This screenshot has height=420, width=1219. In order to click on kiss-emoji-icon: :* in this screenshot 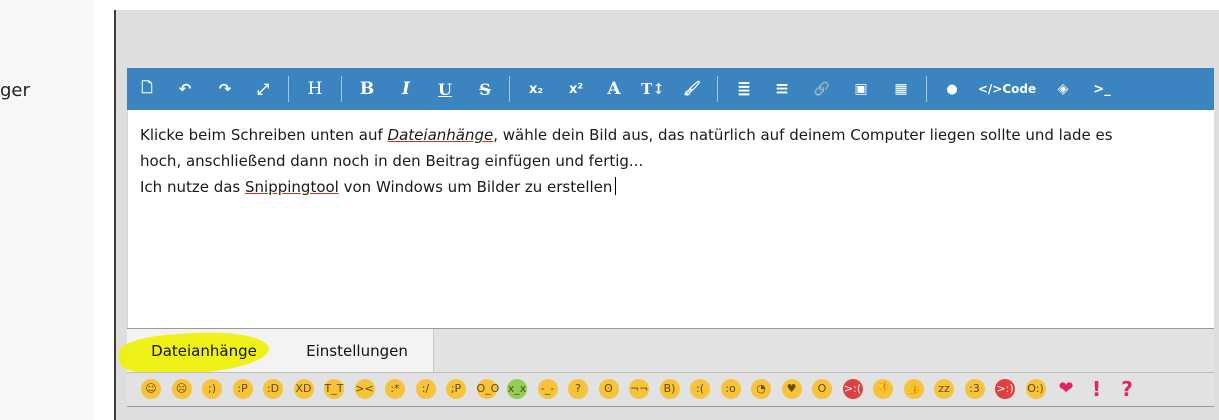, I will do `click(395, 389)`.